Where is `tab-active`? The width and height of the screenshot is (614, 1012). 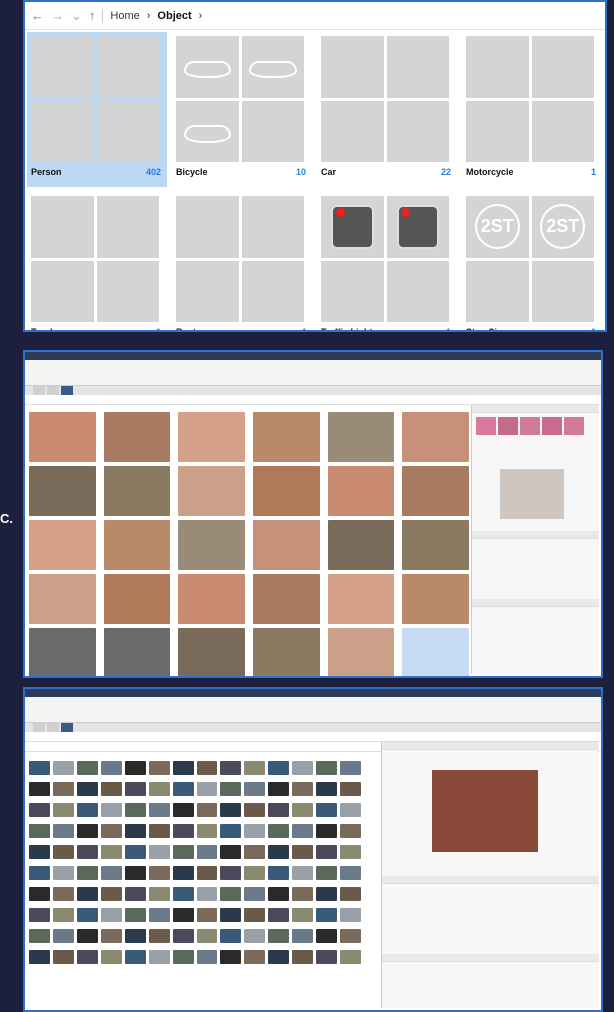 tab-active is located at coordinates (67, 390).